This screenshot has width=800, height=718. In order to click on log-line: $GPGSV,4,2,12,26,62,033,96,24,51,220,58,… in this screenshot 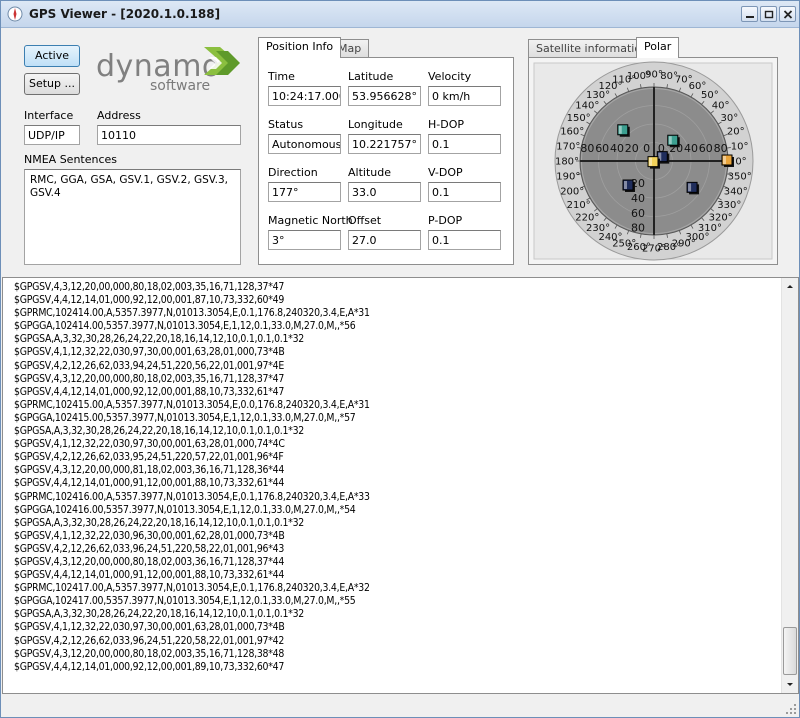, I will do `click(149, 548)`.